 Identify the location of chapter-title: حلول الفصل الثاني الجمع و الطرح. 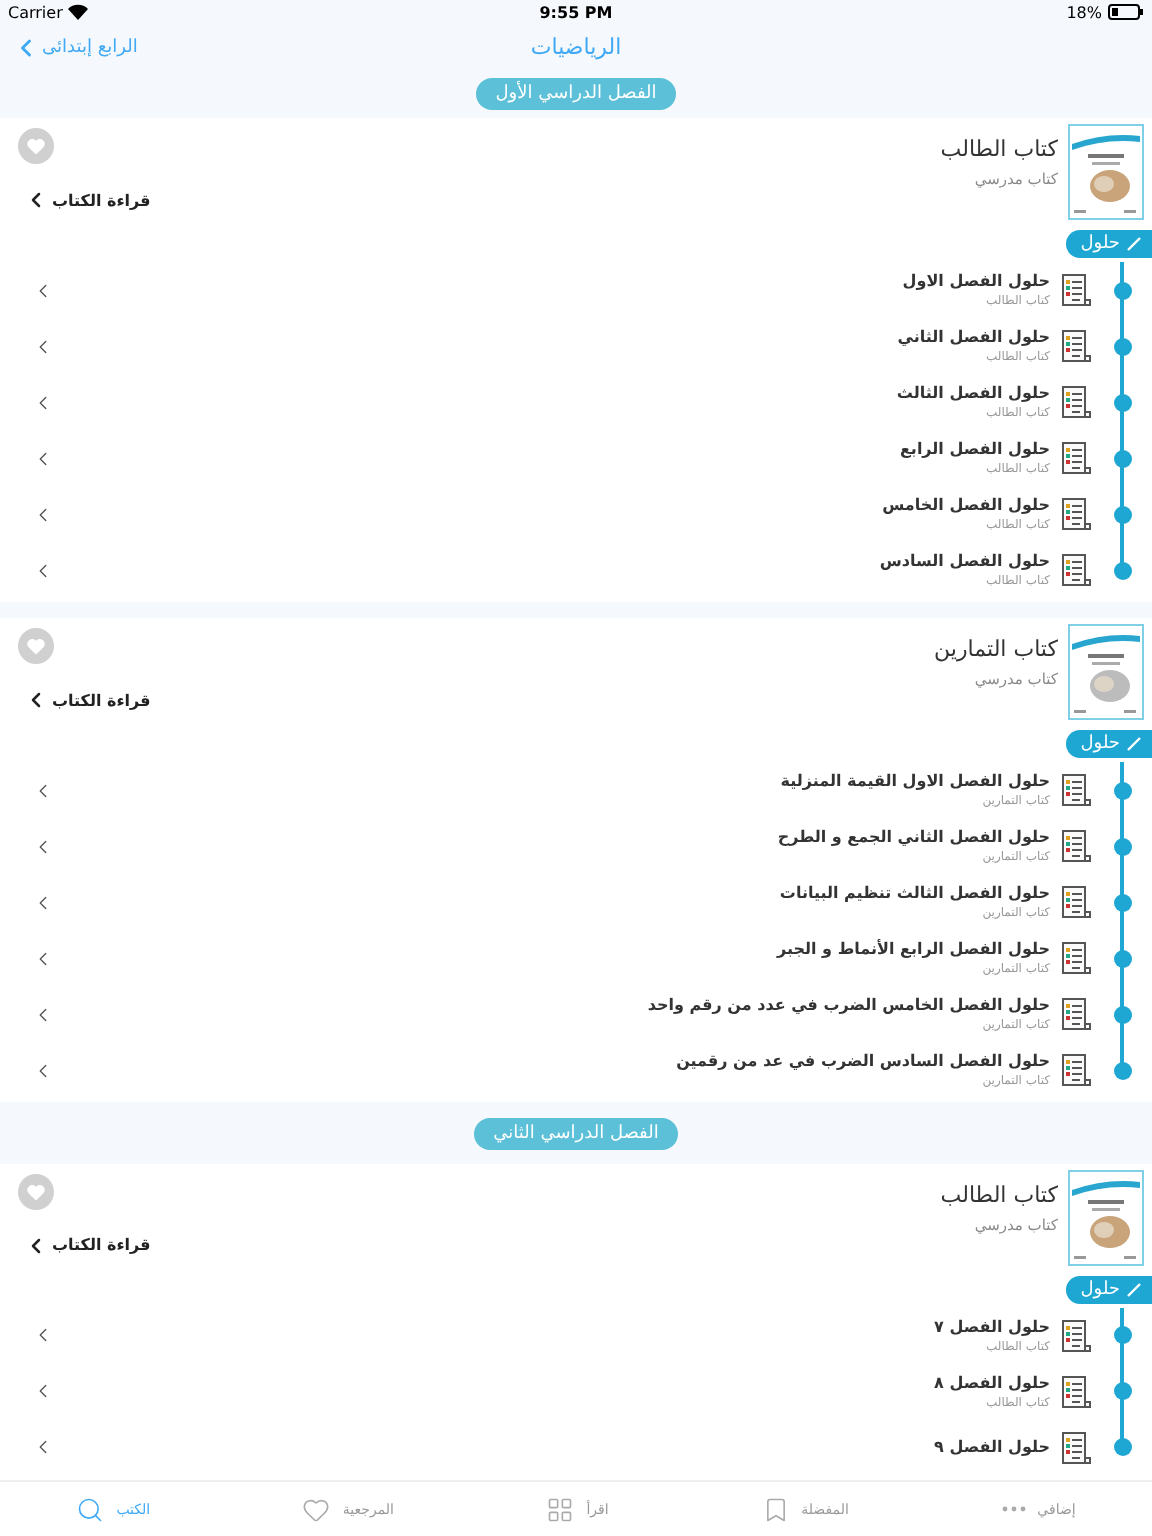
(912, 837).